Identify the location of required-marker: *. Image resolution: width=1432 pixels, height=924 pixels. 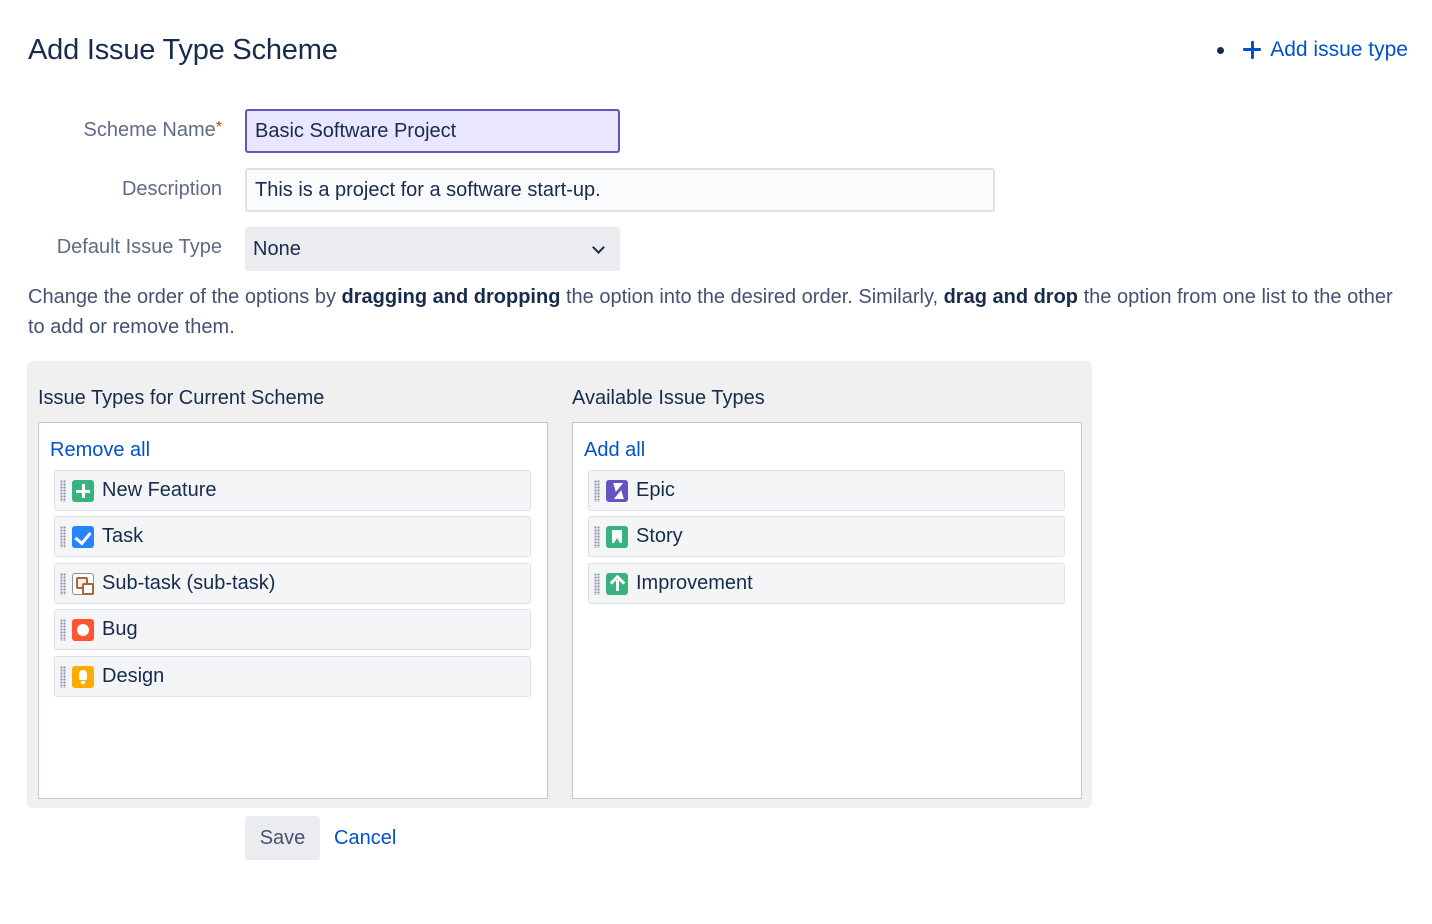
(218, 127).